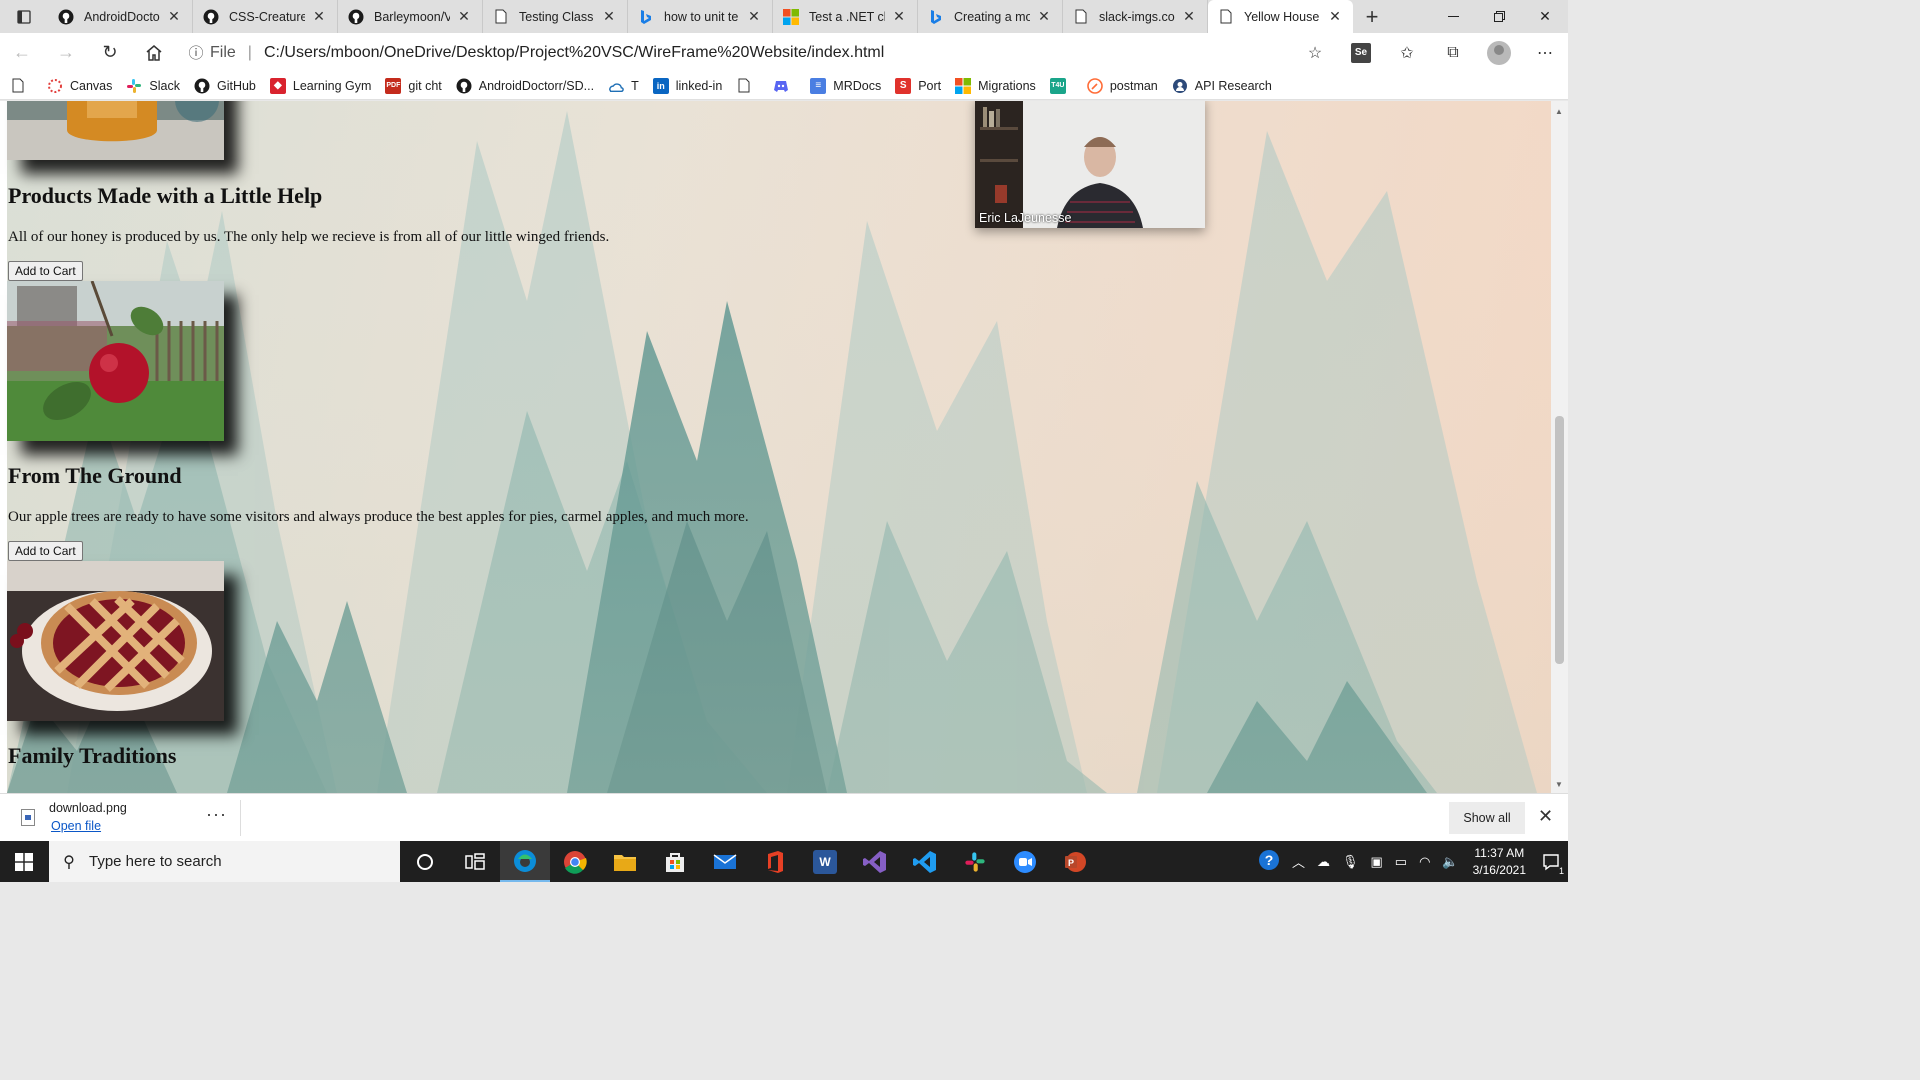  Describe the element at coordinates (265, 16) in the screenshot. I see `tab-css-creature: CSS-Creature/ ✕` at that location.